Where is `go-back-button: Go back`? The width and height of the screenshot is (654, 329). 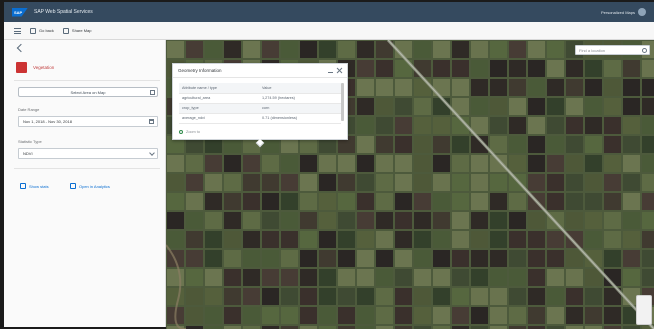
go-back-button: Go back is located at coordinates (42, 30).